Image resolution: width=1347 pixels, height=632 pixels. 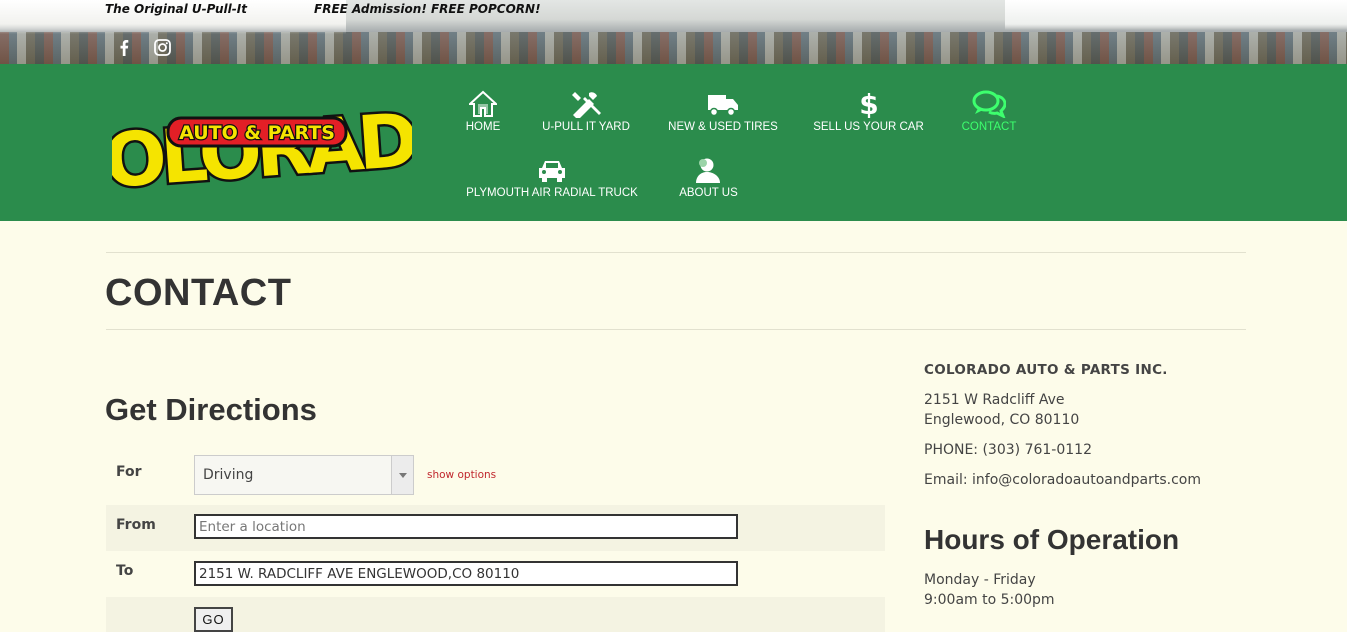 I want to click on chevron-down-icon, so click(x=402, y=475).